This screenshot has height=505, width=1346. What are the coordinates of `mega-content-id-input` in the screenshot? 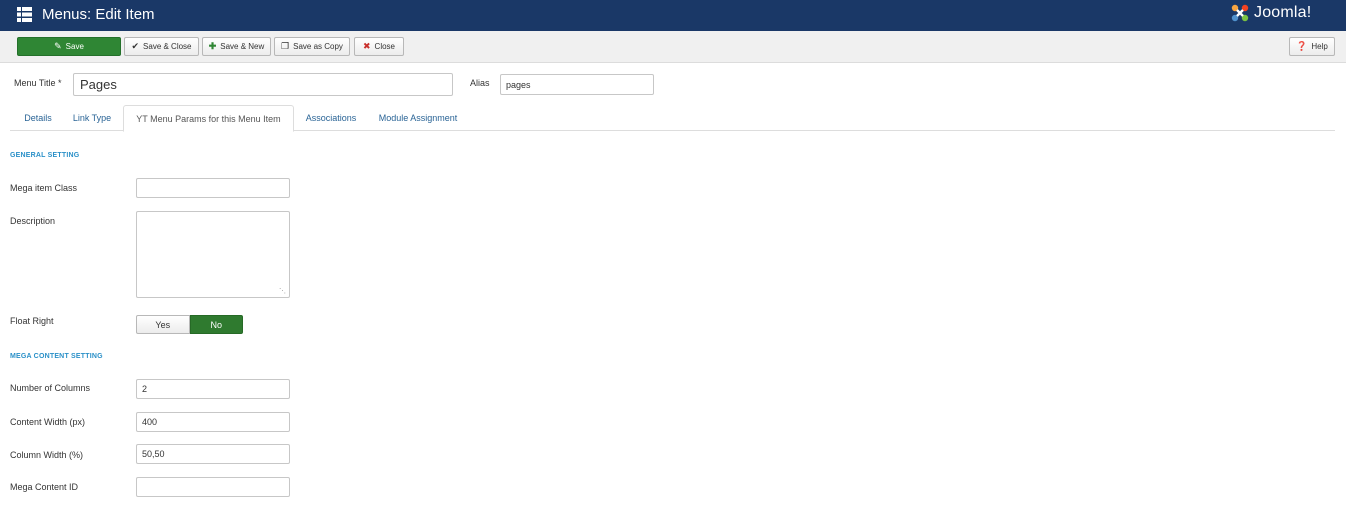 It's located at (213, 487).